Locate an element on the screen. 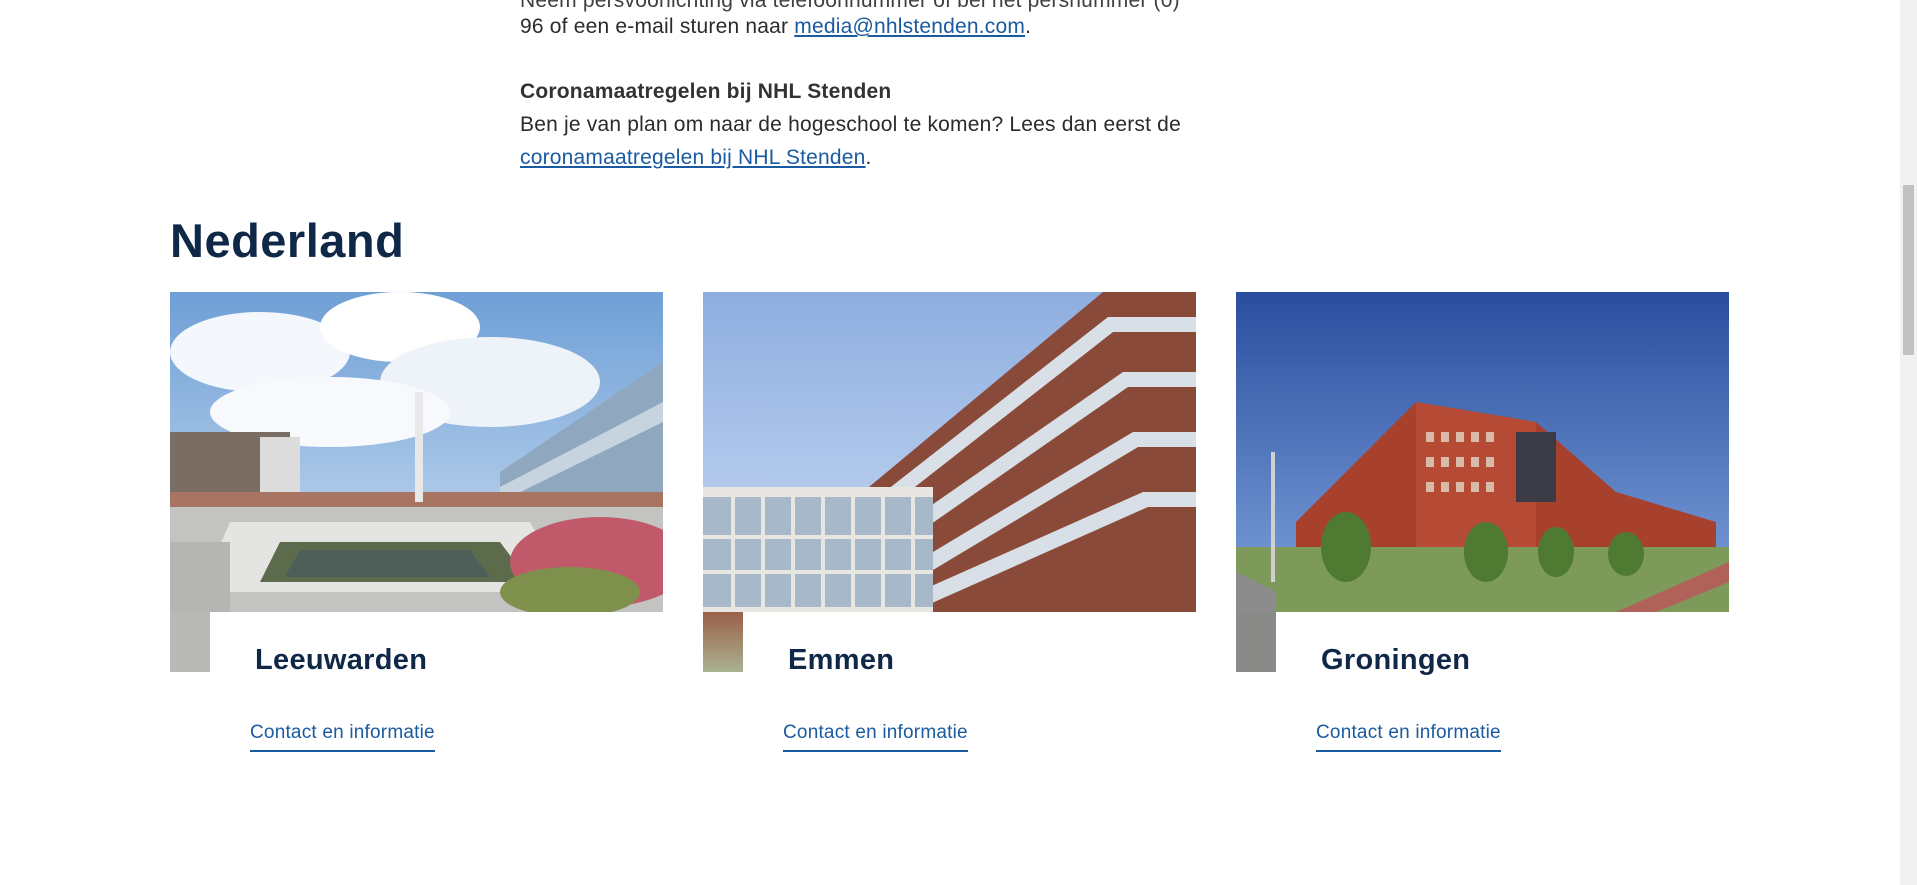  corona-link-line: coronamaatregelen bij NHL Stenden. is located at coordinates (696, 157).